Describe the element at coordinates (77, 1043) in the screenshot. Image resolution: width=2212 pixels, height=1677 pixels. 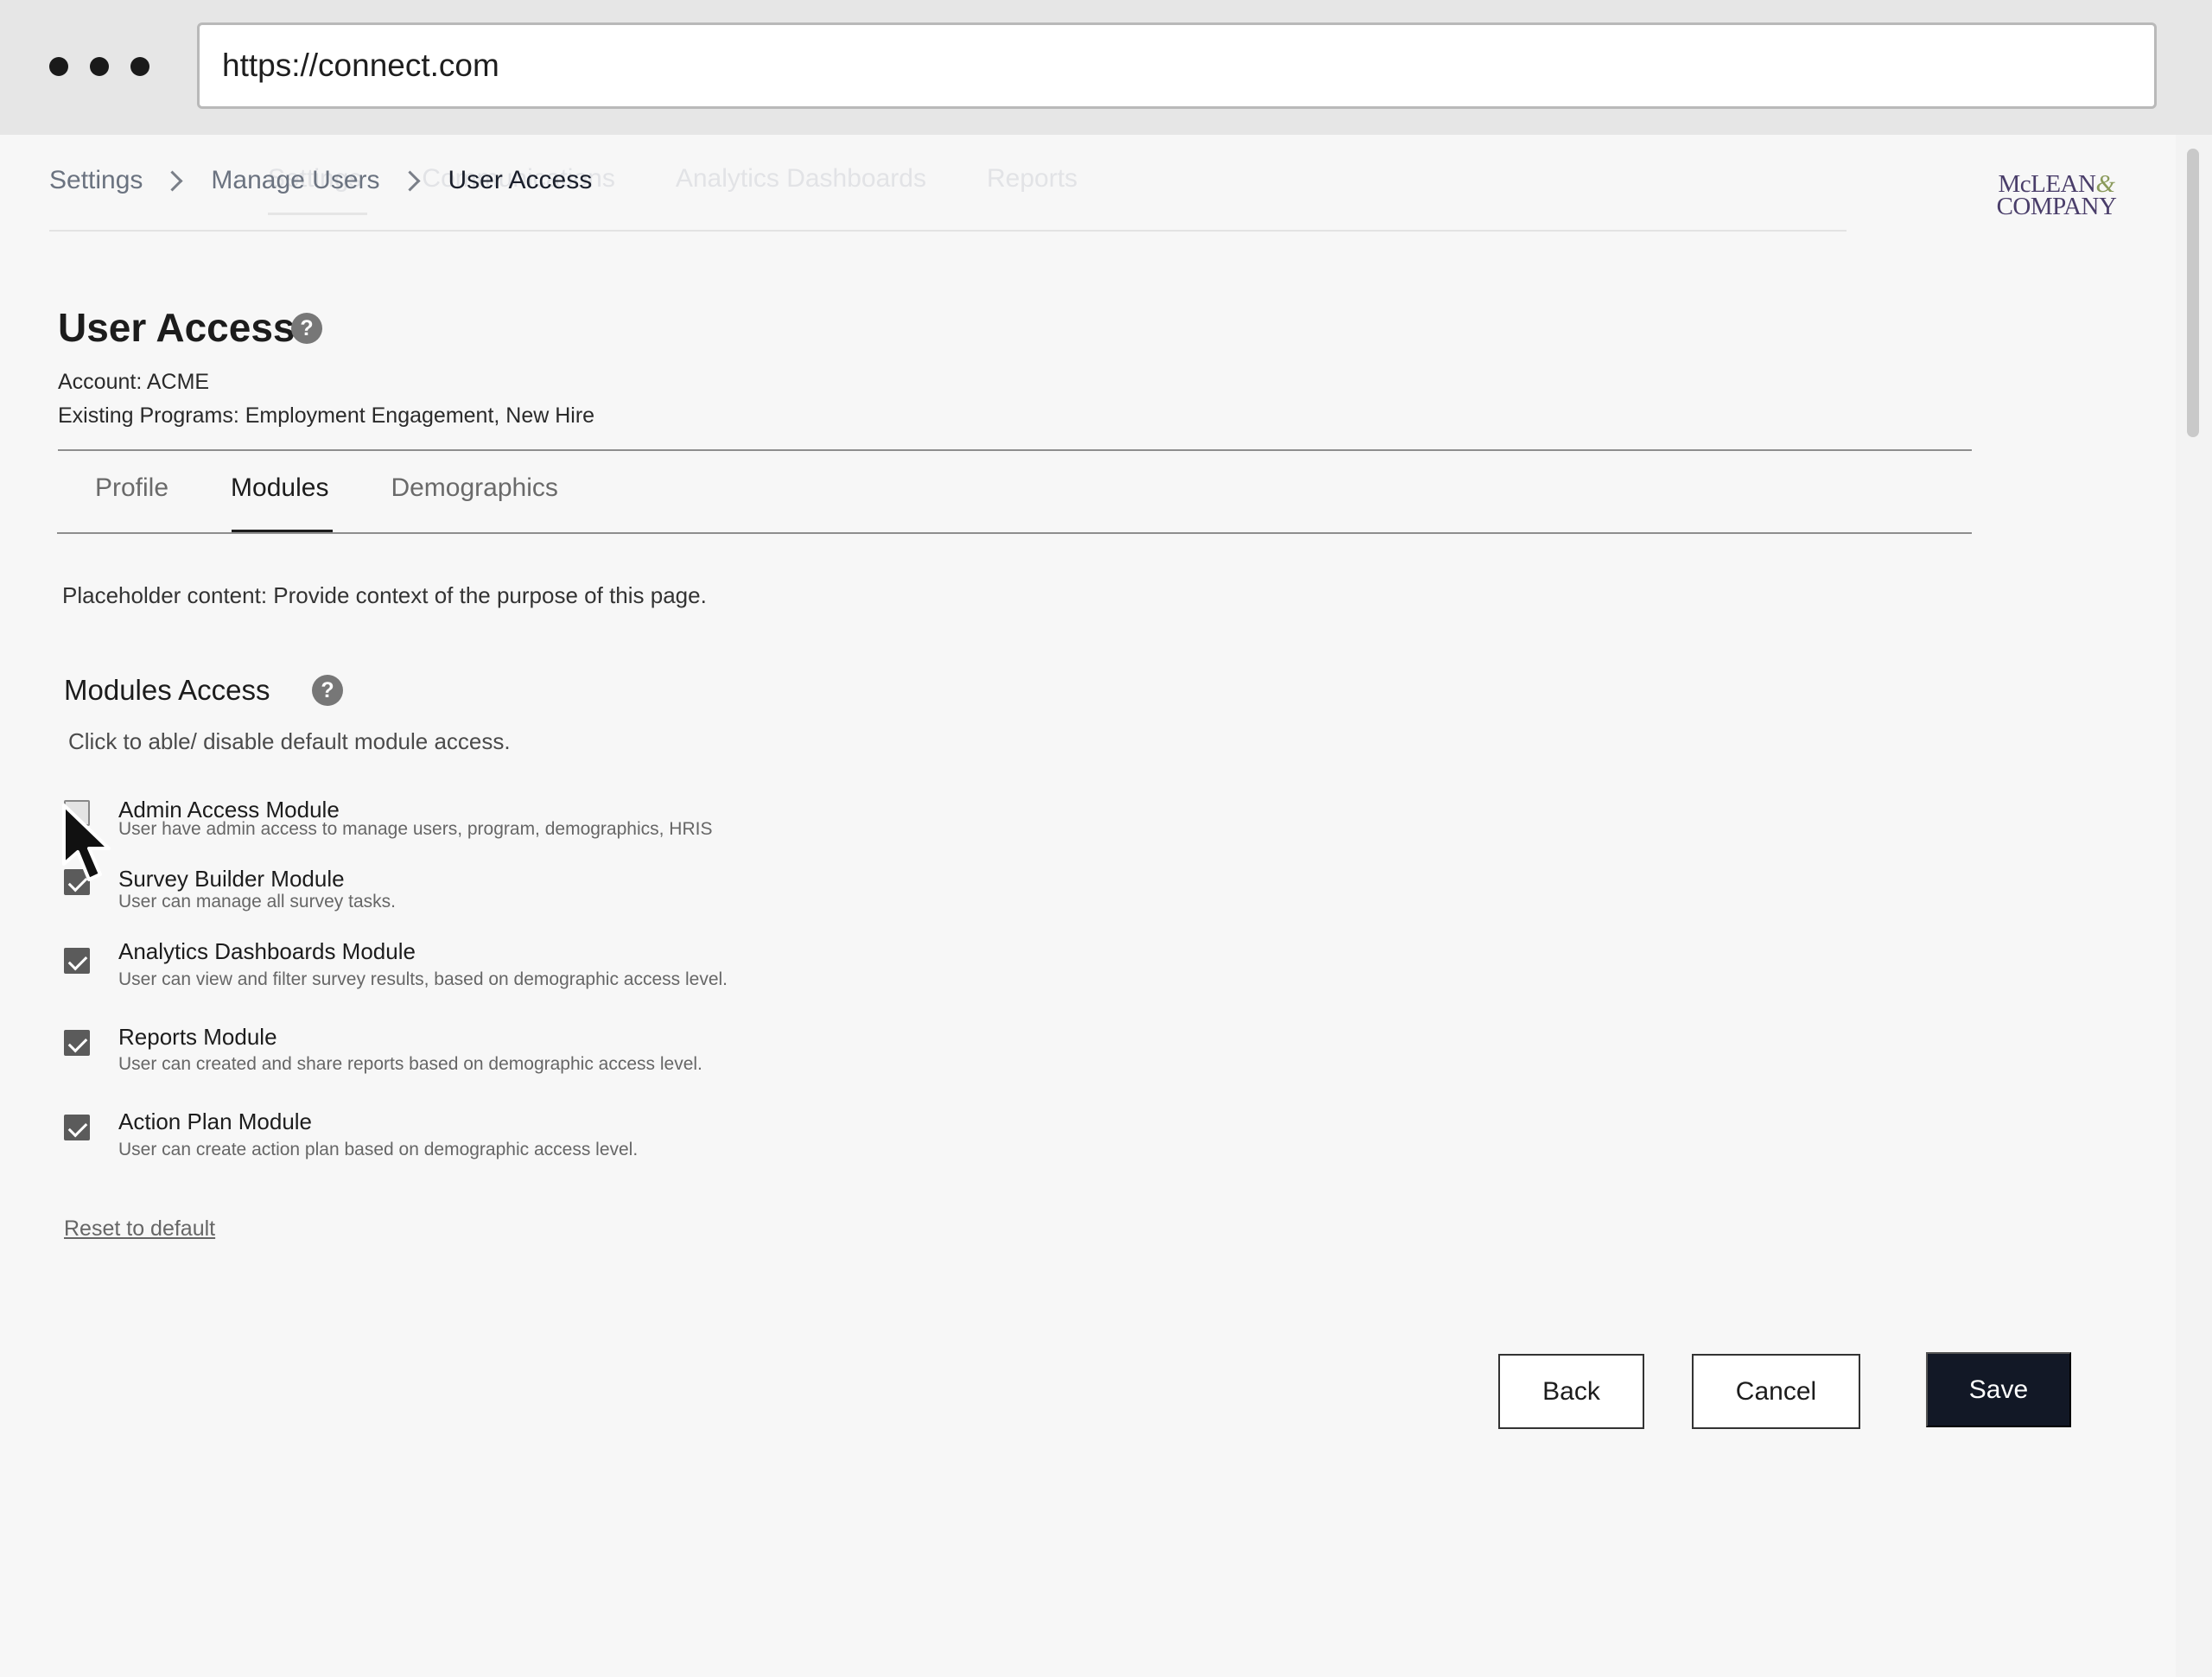
I see `reports-checkbox` at that location.